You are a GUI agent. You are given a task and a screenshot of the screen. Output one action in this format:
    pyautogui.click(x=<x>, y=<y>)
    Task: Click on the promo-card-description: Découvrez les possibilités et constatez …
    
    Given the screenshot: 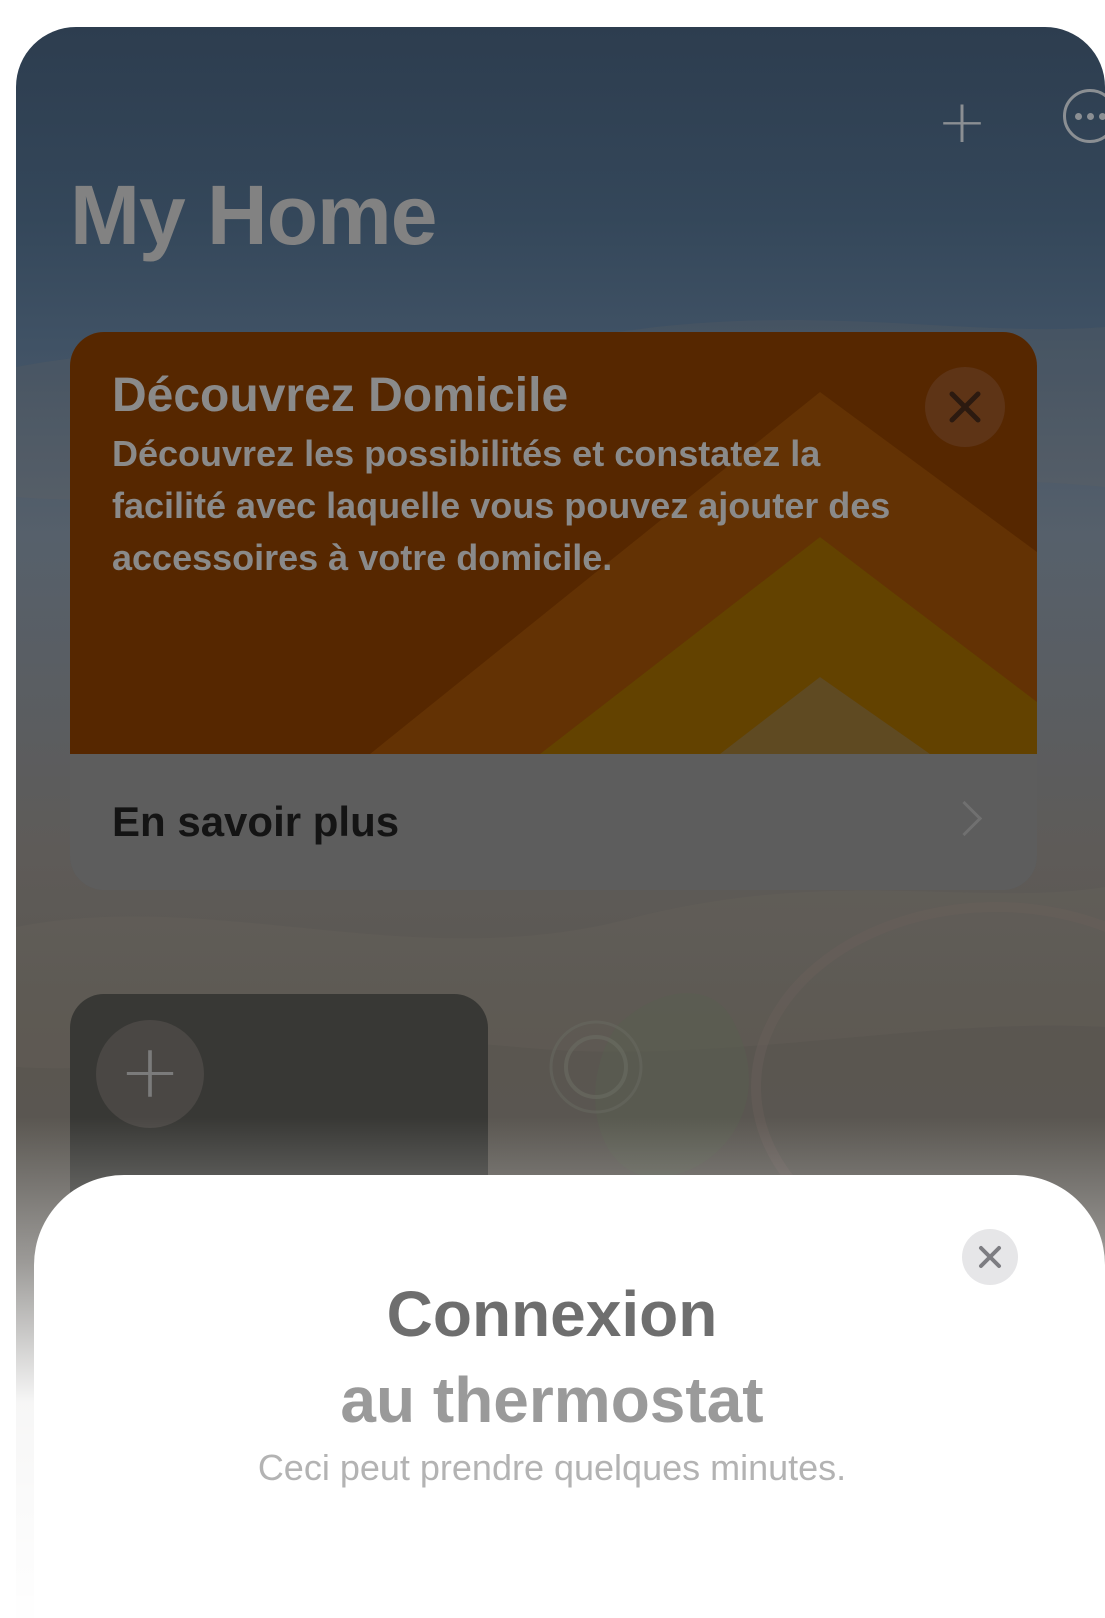 What is the action you would take?
    pyautogui.click(x=501, y=505)
    